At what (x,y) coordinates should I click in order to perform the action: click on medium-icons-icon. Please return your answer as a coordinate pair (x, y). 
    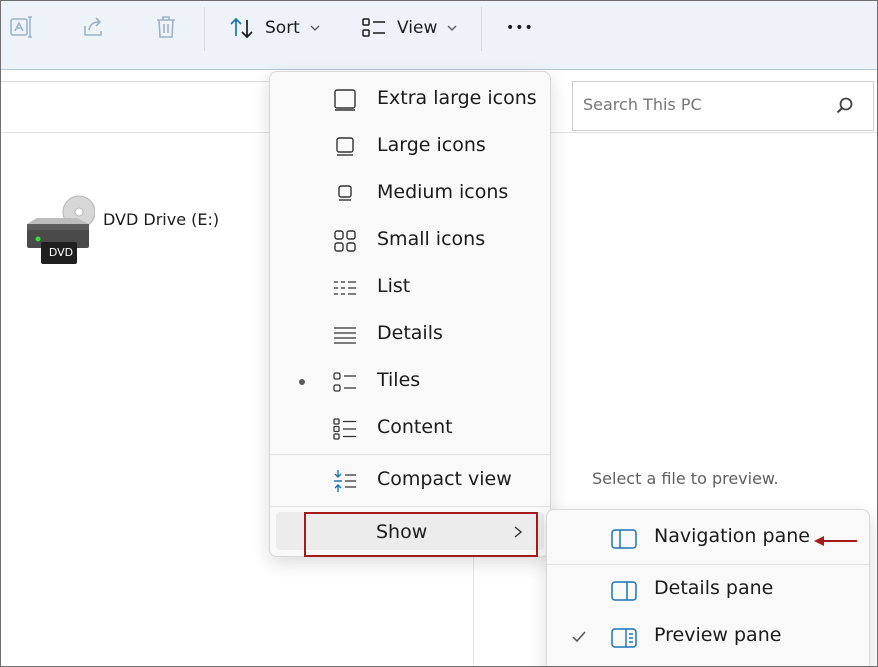
    Looking at the image, I should click on (345, 193).